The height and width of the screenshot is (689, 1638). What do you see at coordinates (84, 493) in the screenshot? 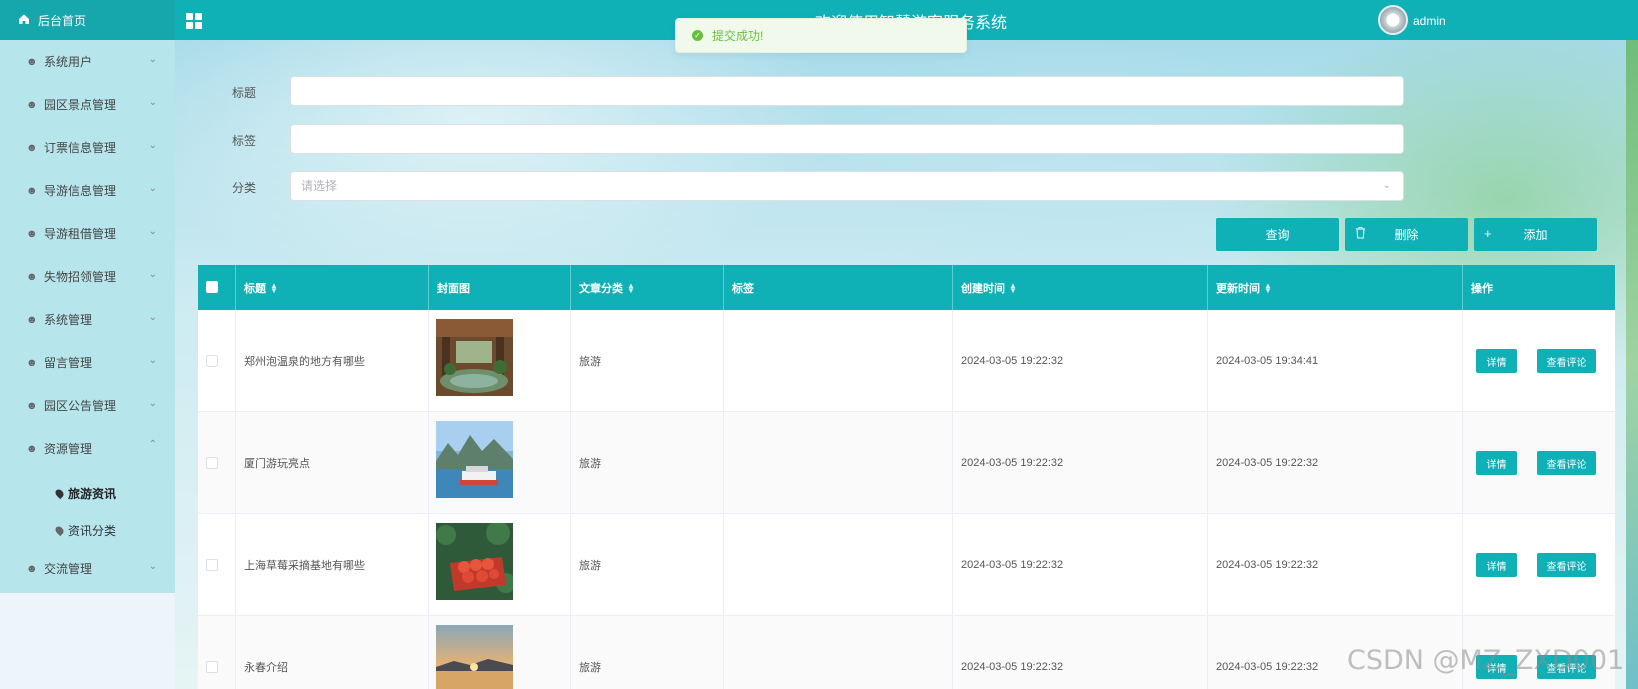
I see `sidebar-subitem-travel-news: 旅游资讯` at bounding box center [84, 493].